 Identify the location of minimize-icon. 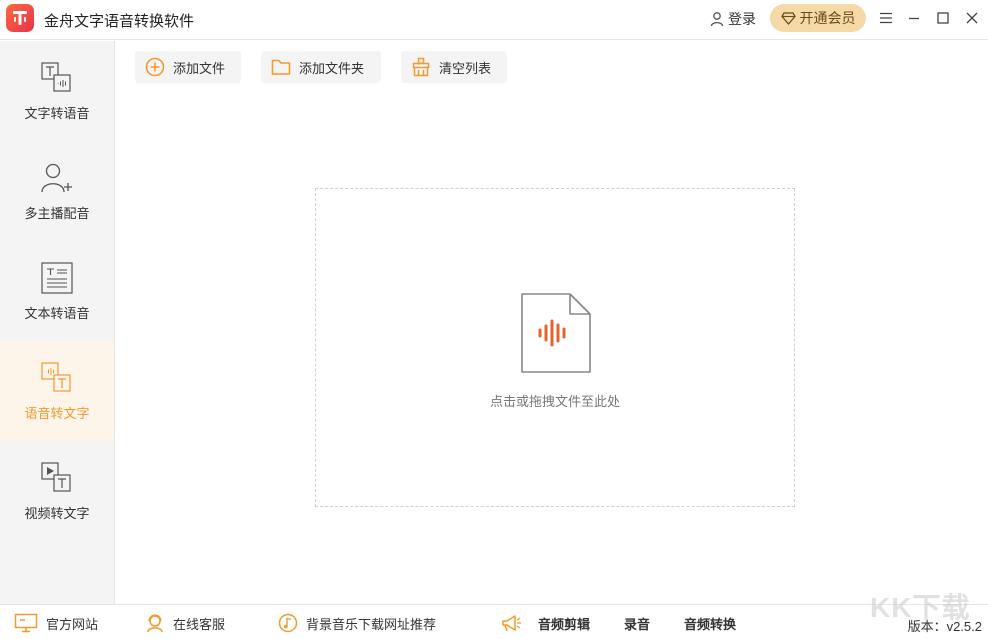
(914, 18).